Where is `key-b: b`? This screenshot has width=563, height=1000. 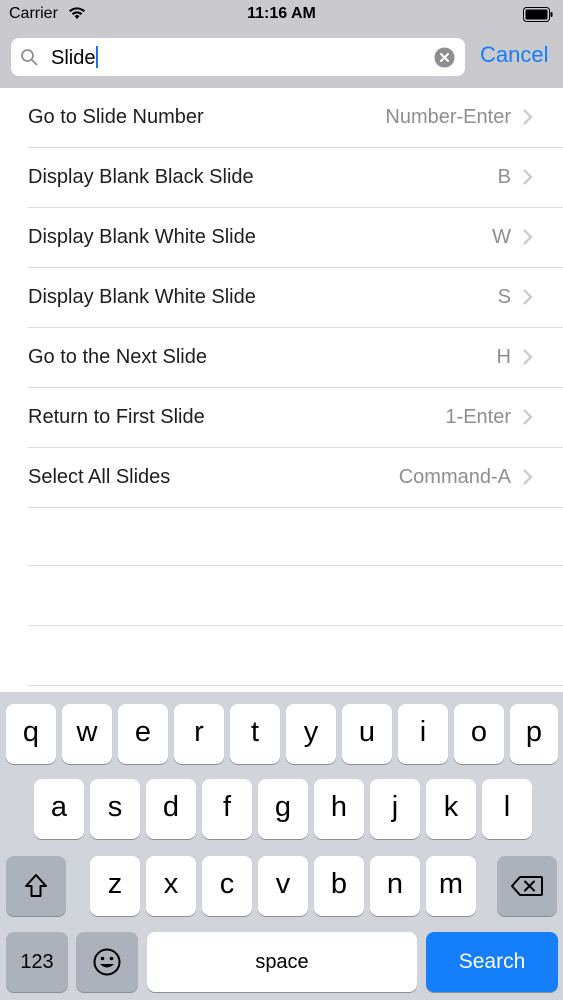 key-b: b is located at coordinates (339, 886).